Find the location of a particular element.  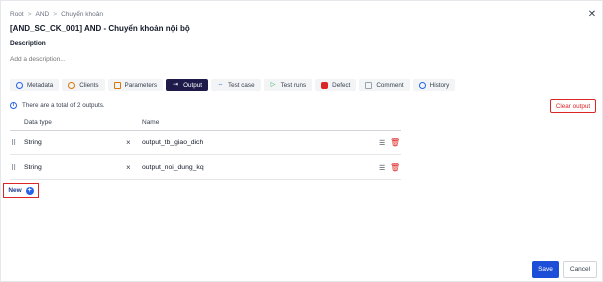

close-icon: ✕ is located at coordinates (592, 15).